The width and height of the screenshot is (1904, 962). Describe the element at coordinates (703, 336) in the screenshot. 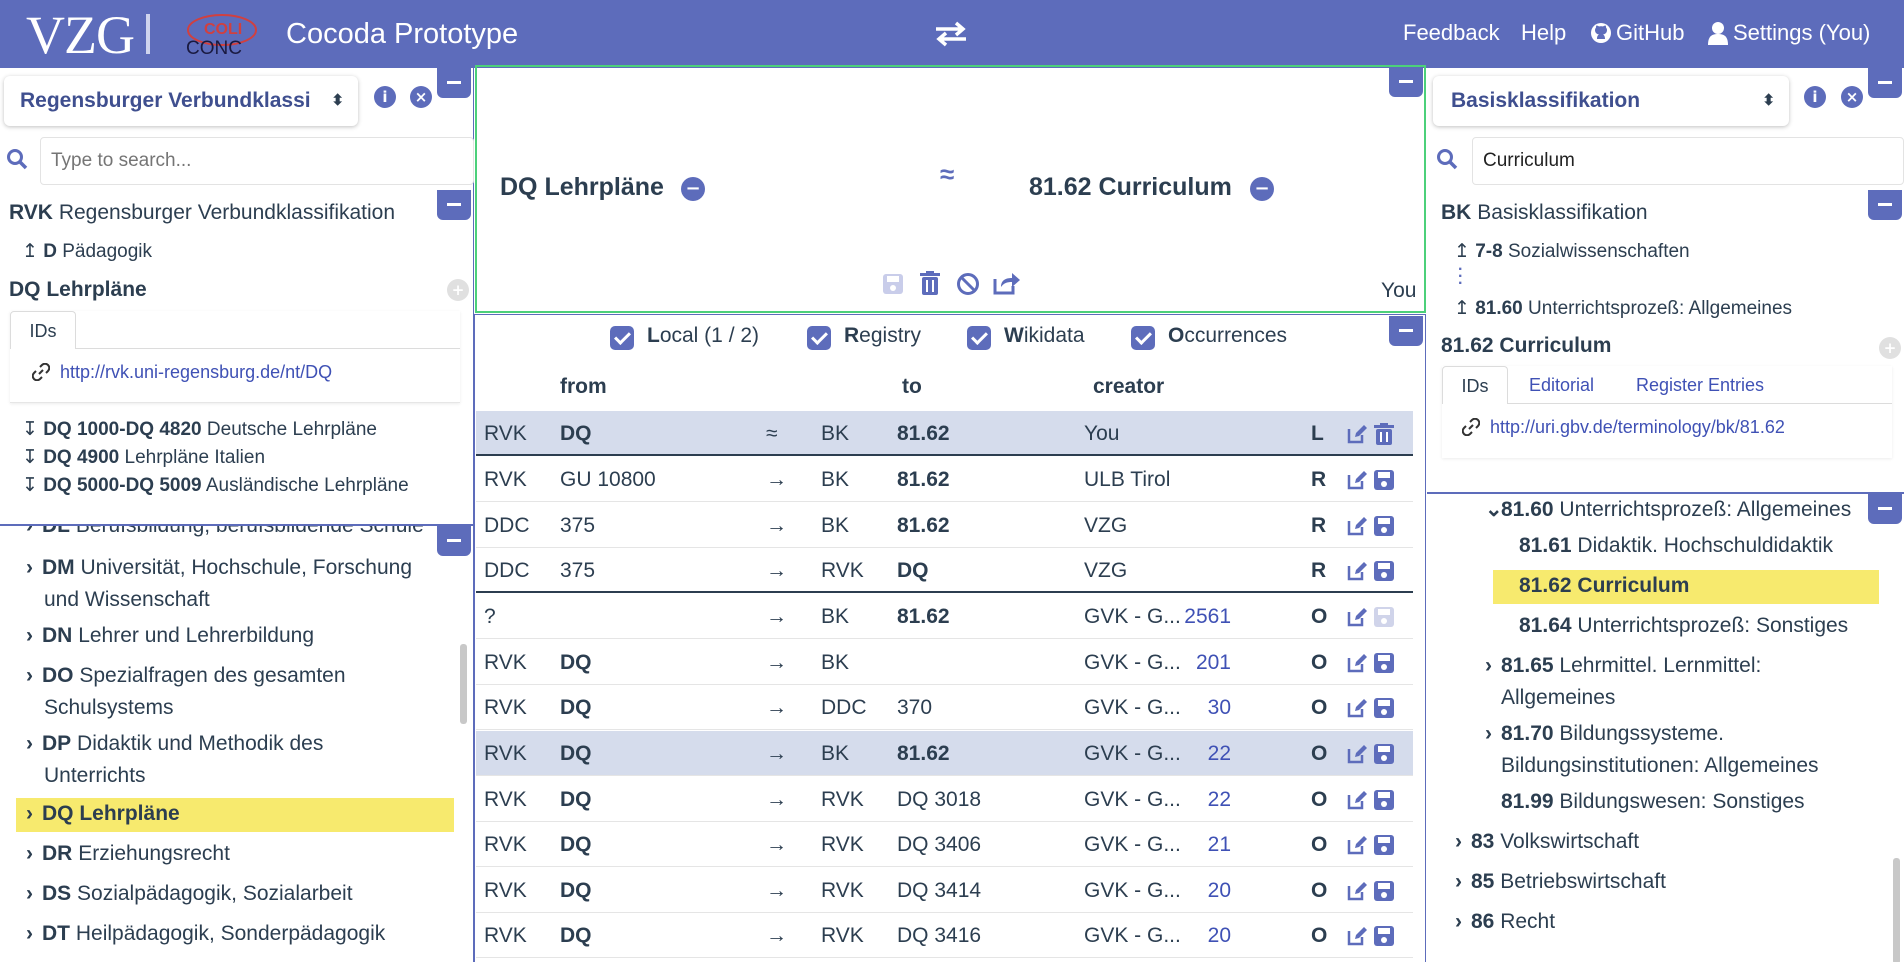

I see `filter-local-label: Local (1 / 2)` at that location.